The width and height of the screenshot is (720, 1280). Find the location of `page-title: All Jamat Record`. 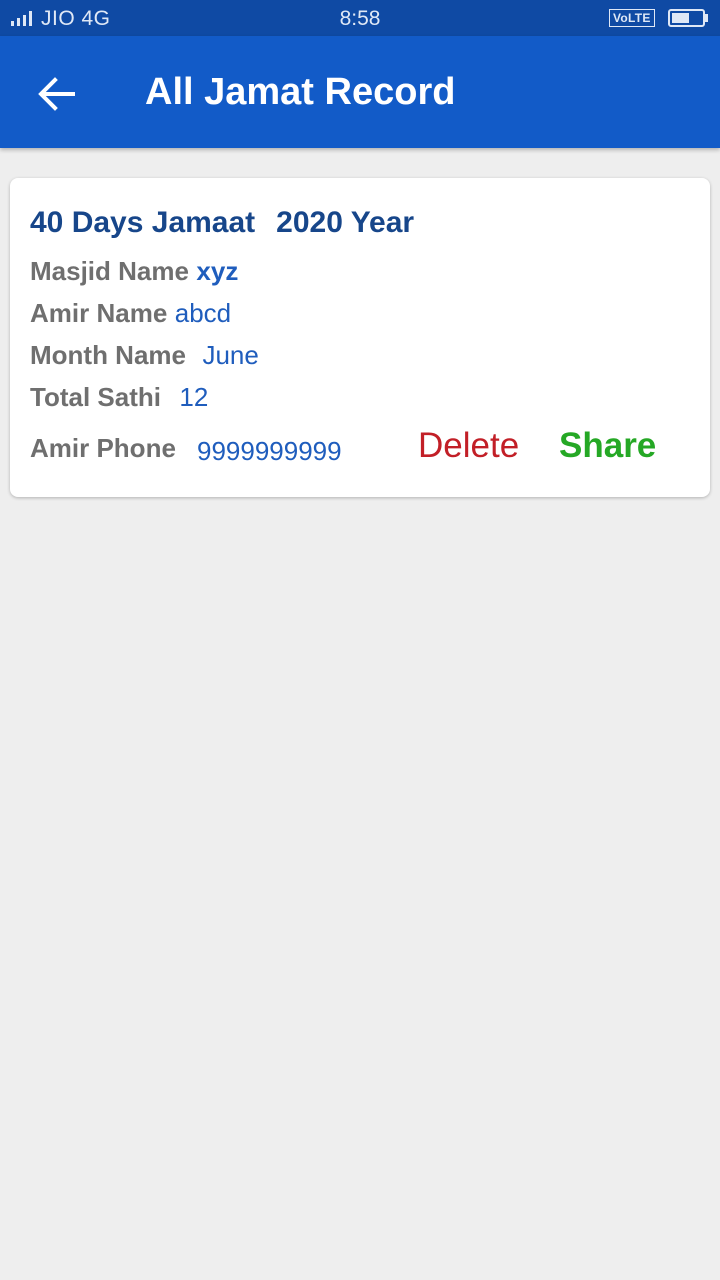

page-title: All Jamat Record is located at coordinates (300, 92).